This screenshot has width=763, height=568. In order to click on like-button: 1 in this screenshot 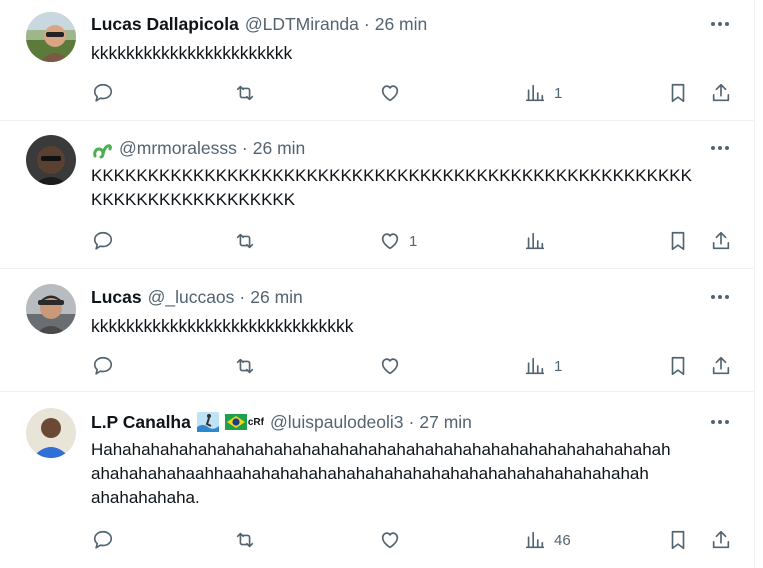, I will do `click(398, 241)`.